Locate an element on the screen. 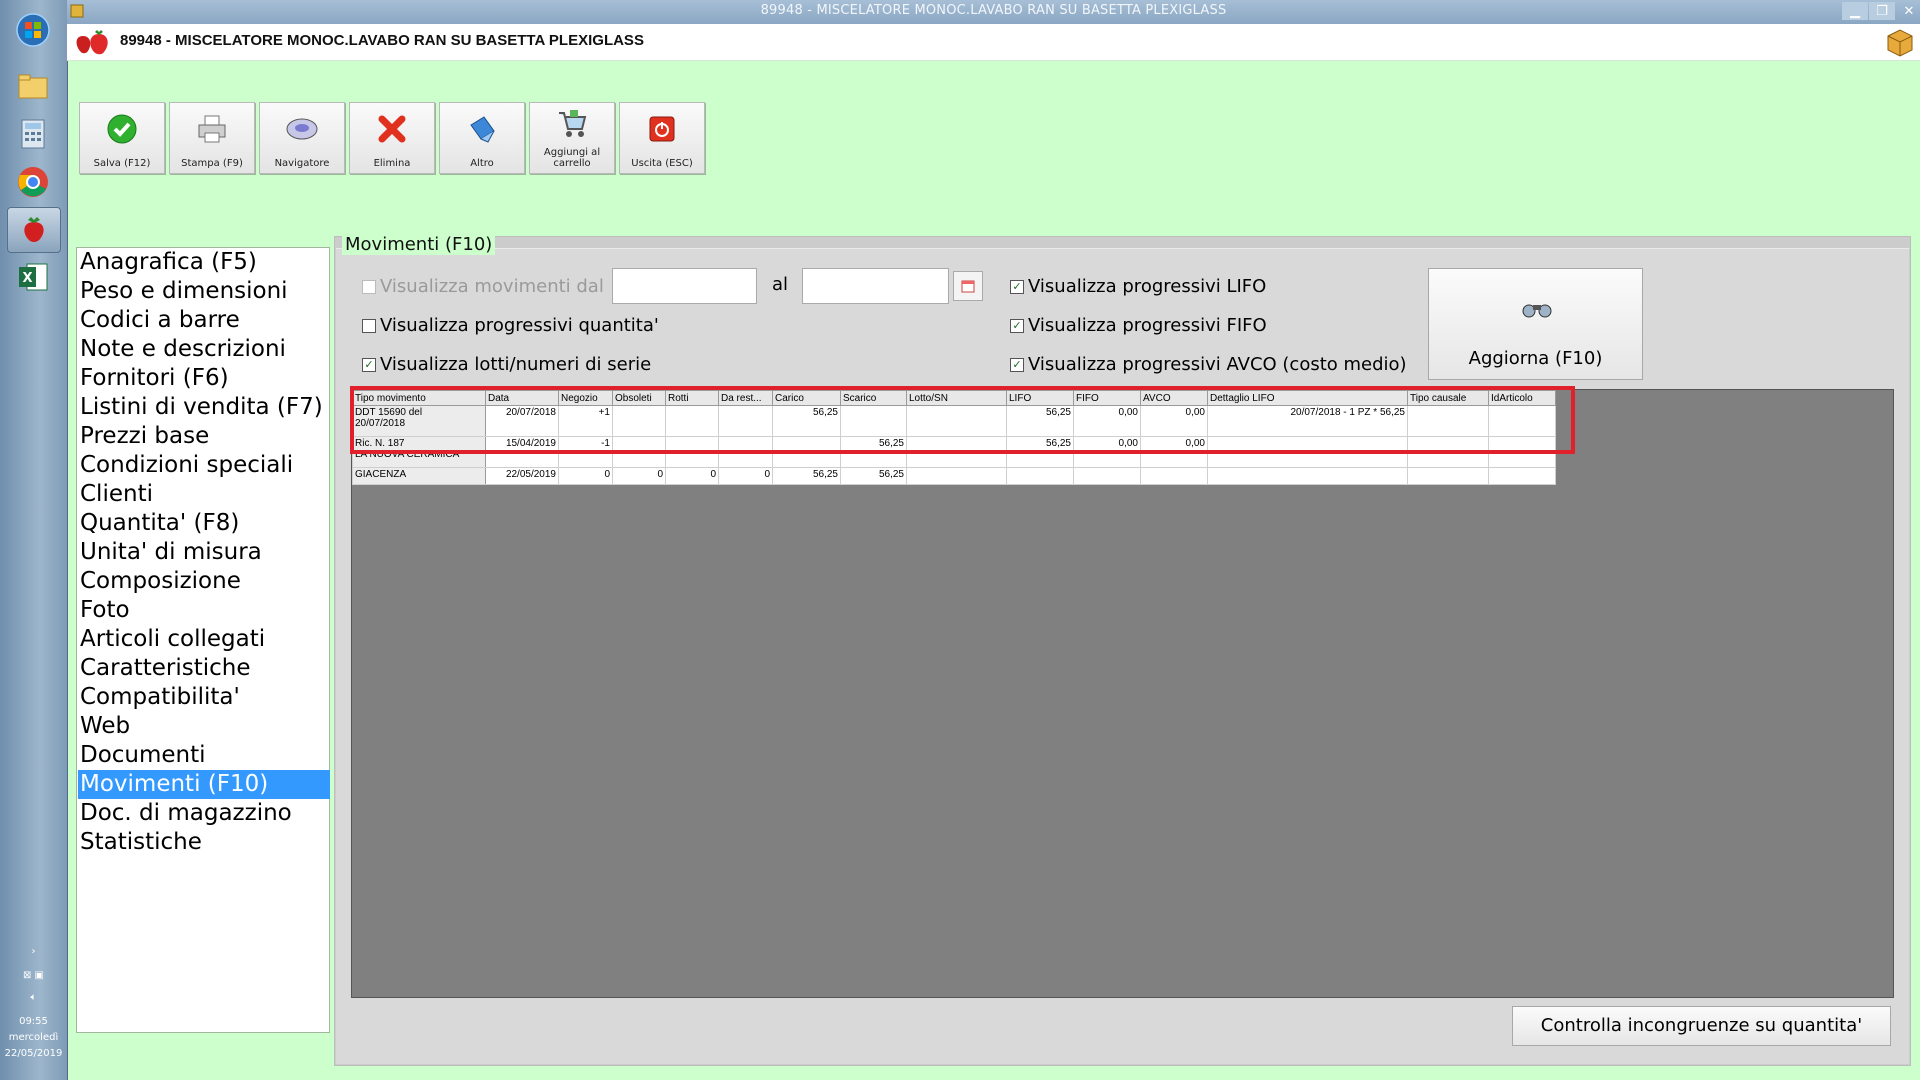 The width and height of the screenshot is (1920, 1080). stampa-label: Stampa (F9) is located at coordinates (212, 163).